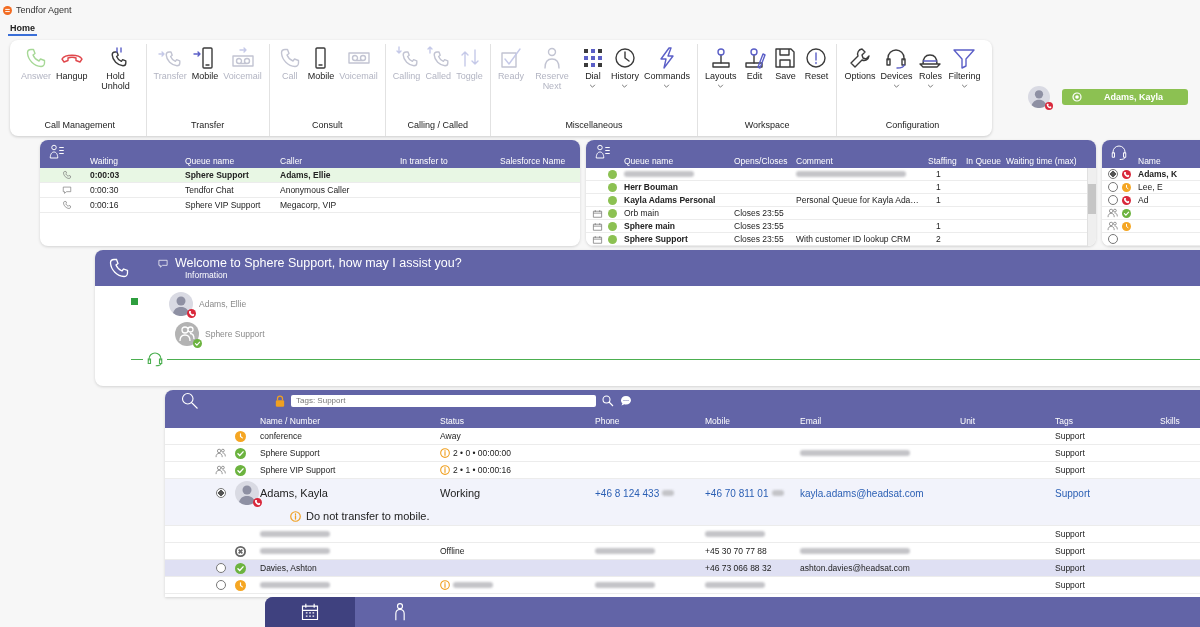 The image size is (1200, 627). I want to click on queue-stats: 2 • 1 • 00:00:16, so click(482, 470).